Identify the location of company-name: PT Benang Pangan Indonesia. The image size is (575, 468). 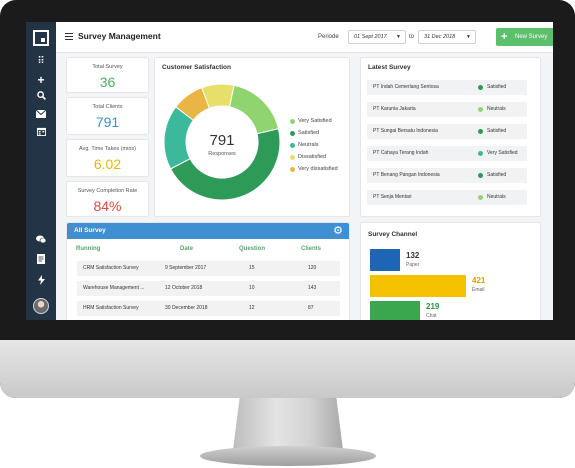
(406, 175).